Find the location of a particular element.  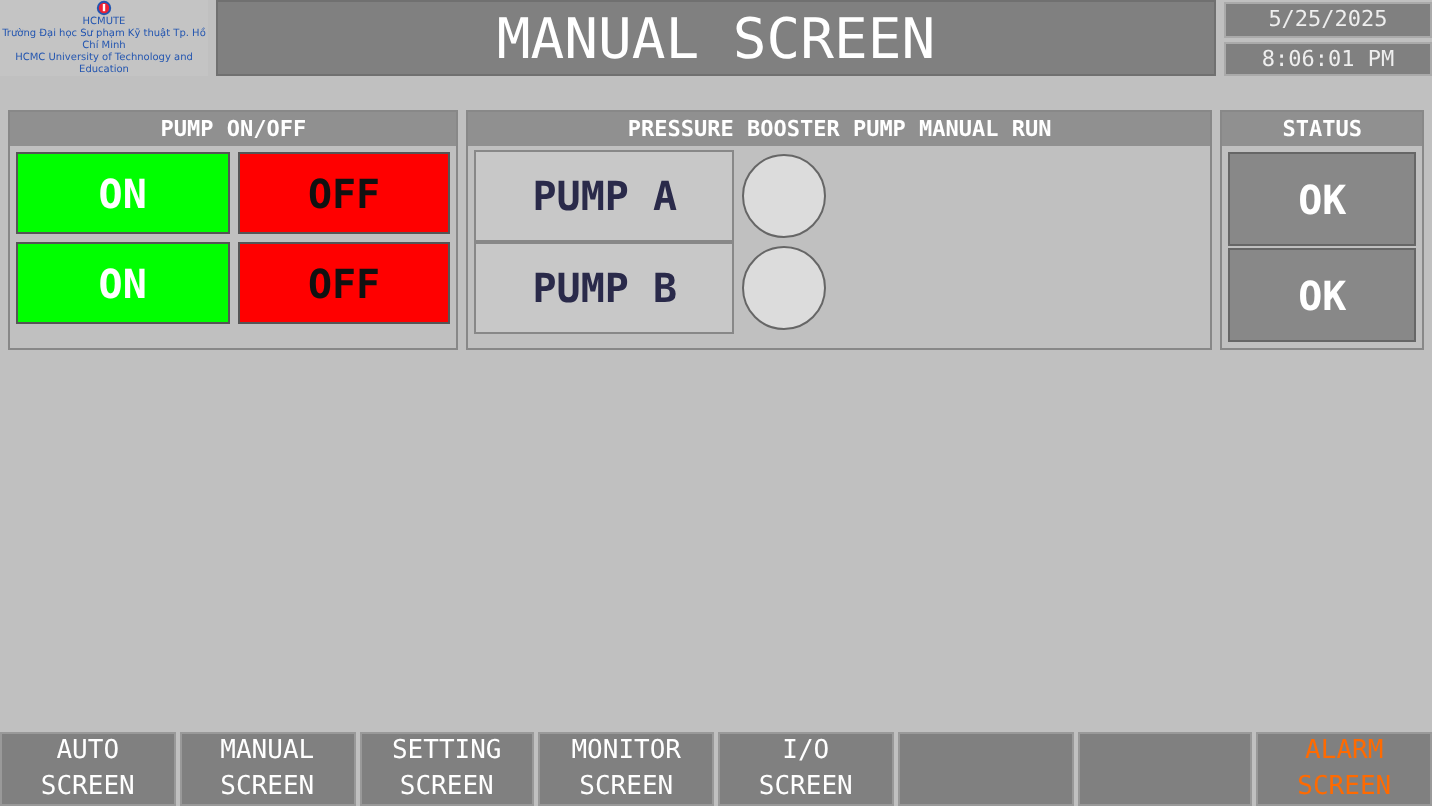

emblem-icon is located at coordinates (104, 8).